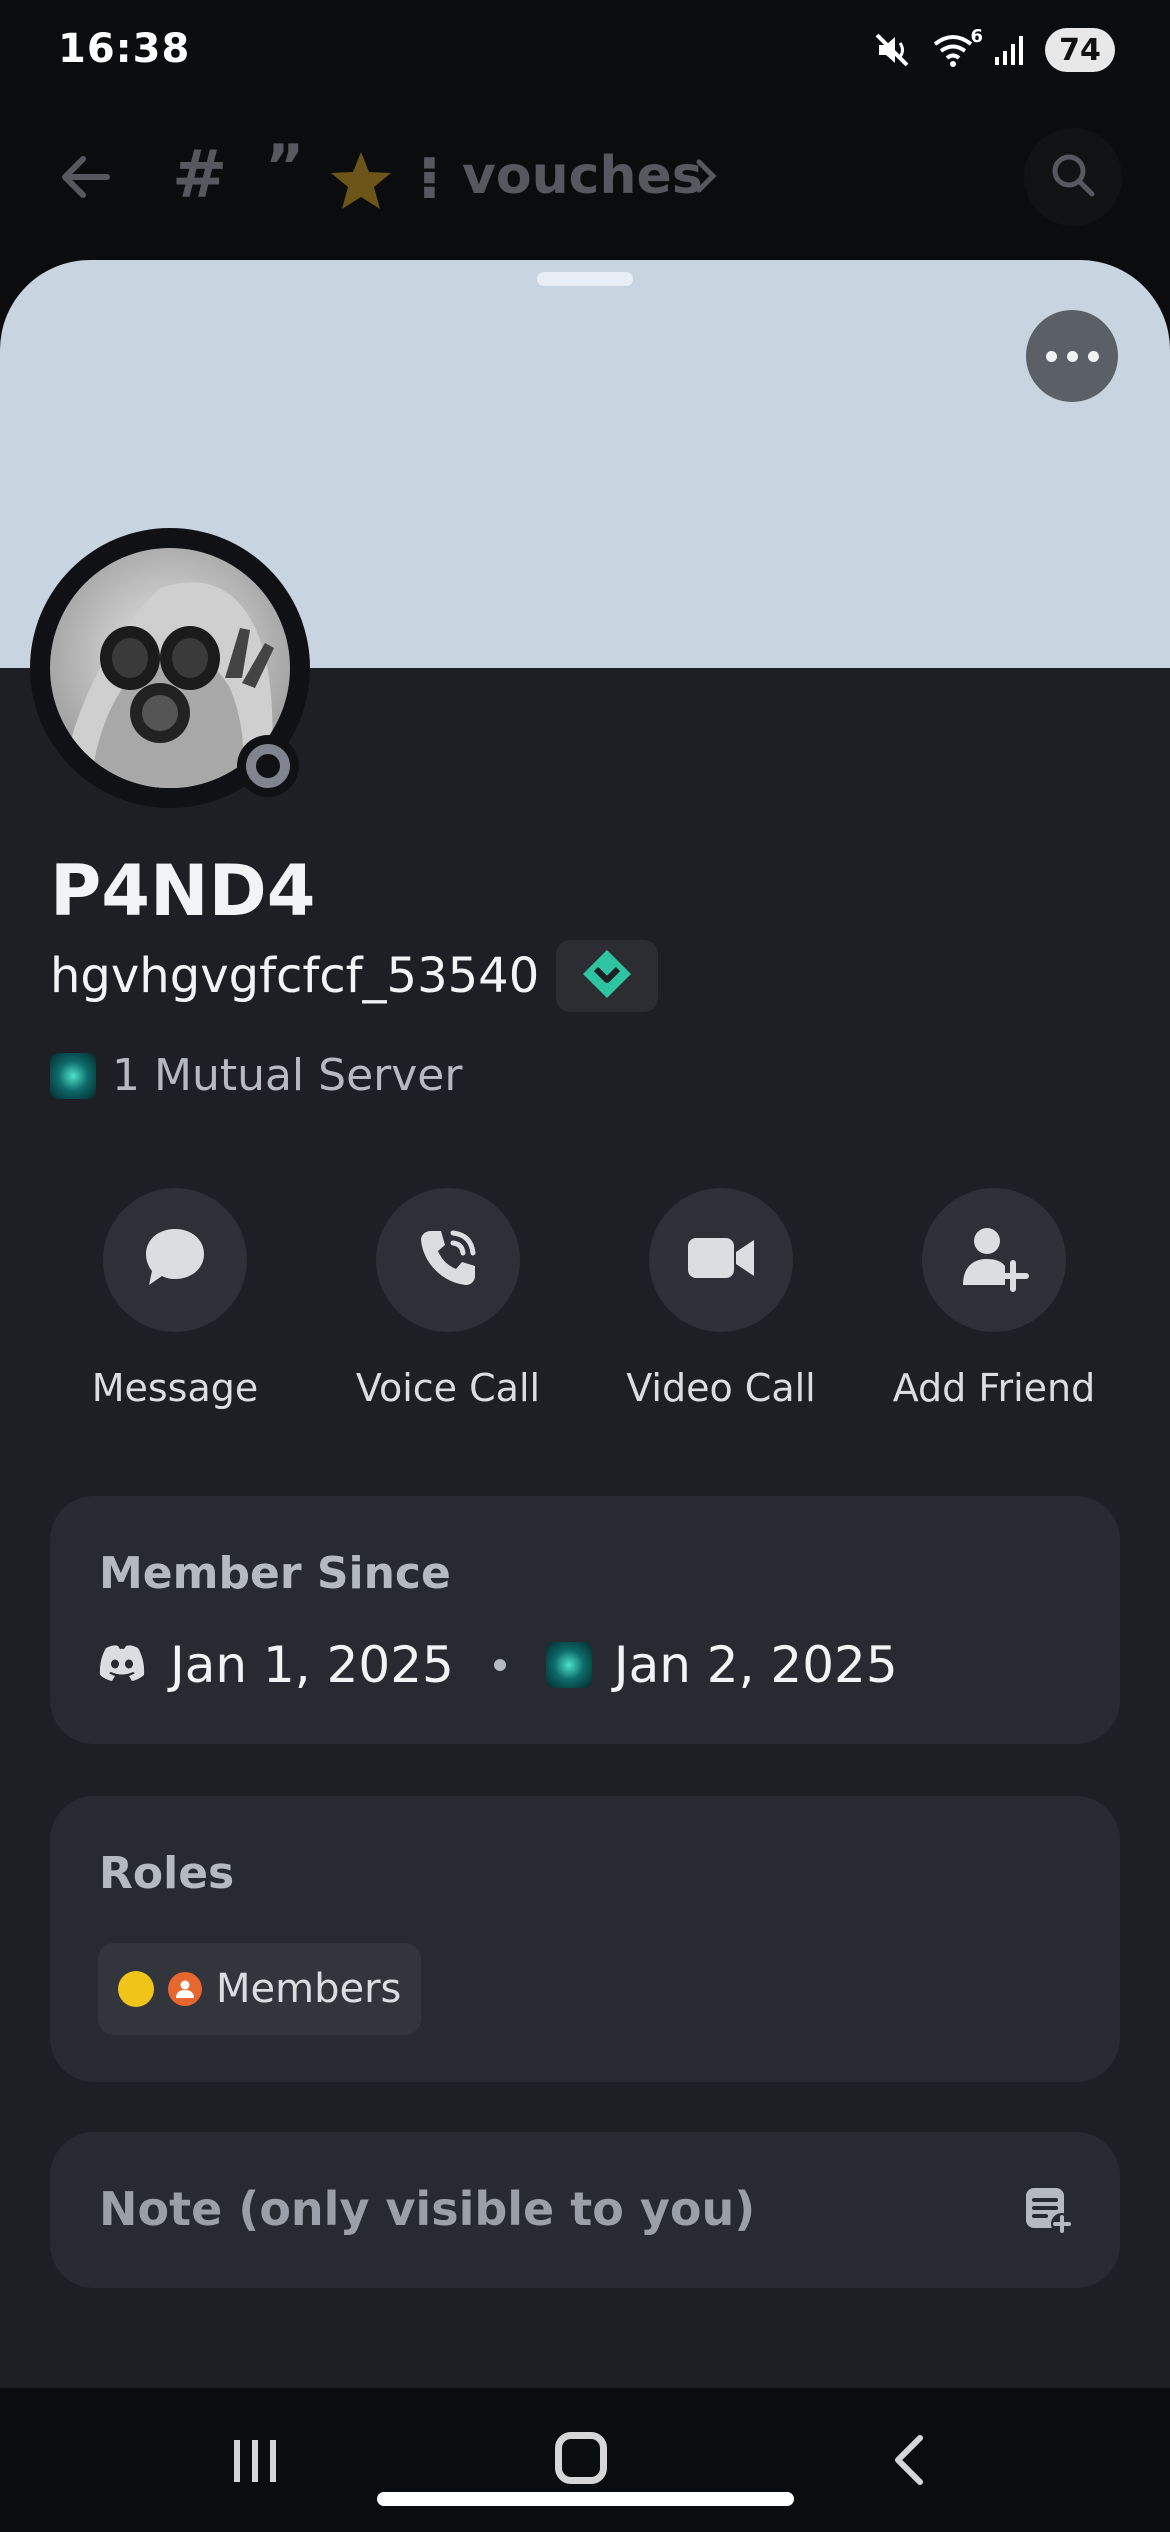  What do you see at coordinates (585, 2499) in the screenshot?
I see `home-indicator` at bounding box center [585, 2499].